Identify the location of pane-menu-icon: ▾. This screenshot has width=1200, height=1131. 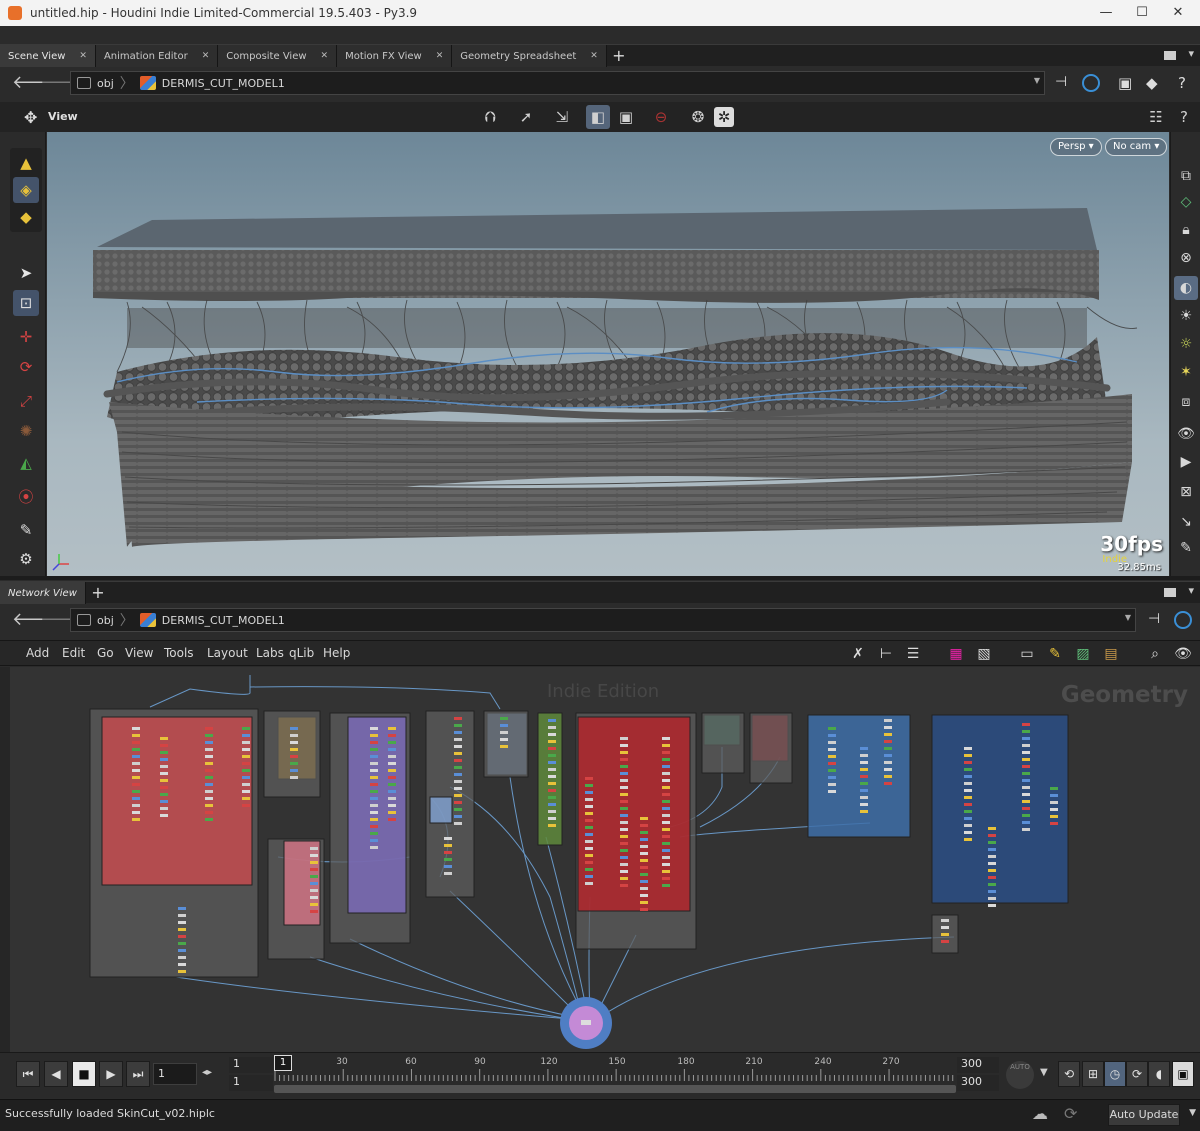
(1191, 53).